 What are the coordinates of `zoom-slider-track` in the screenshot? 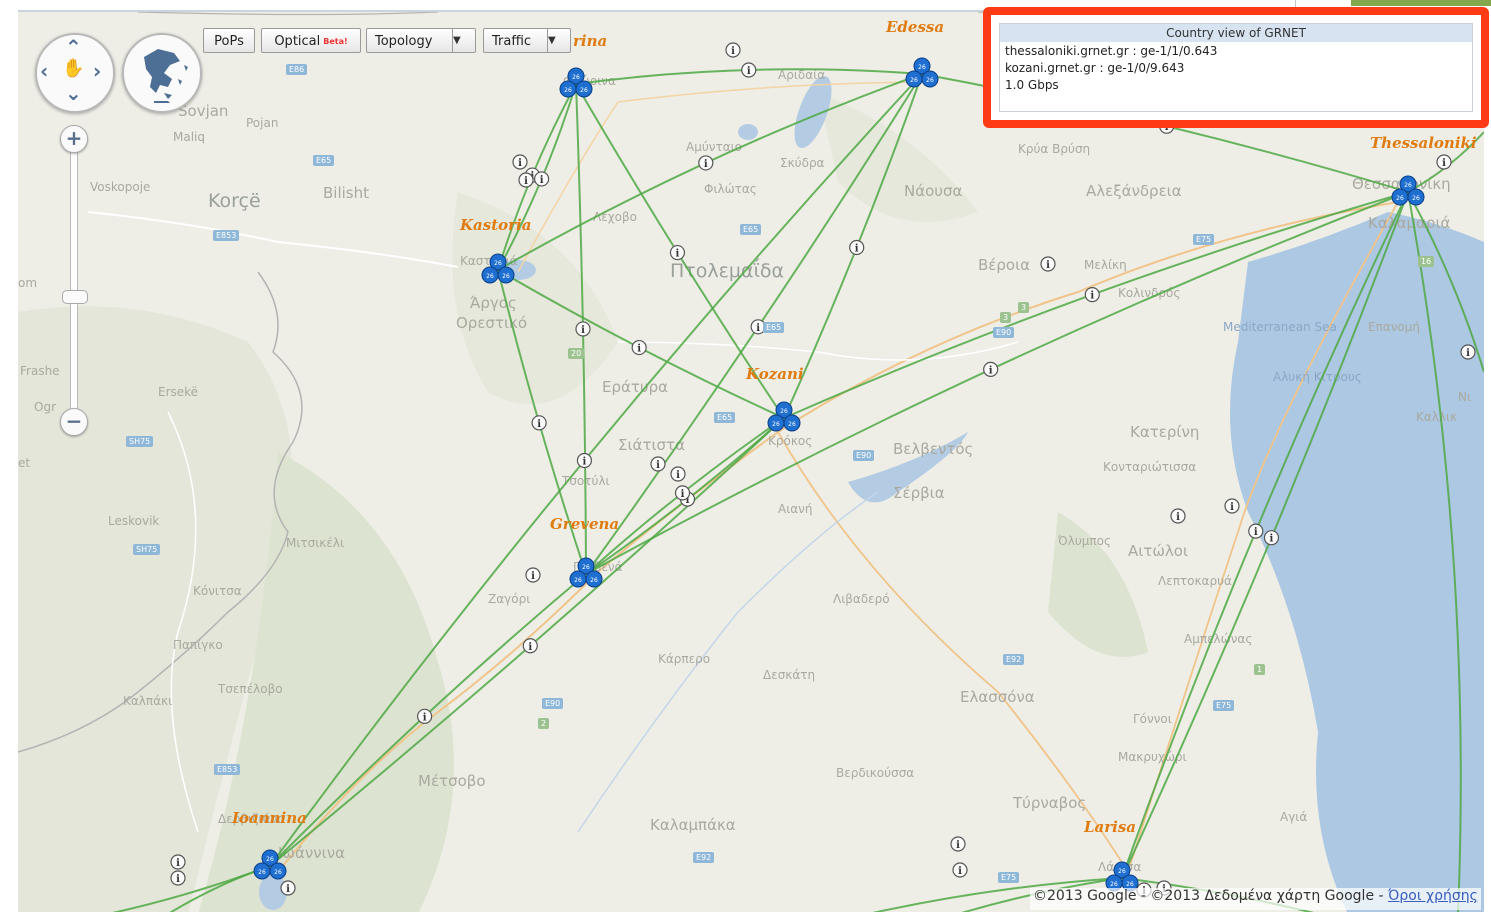 It's located at (74, 281).